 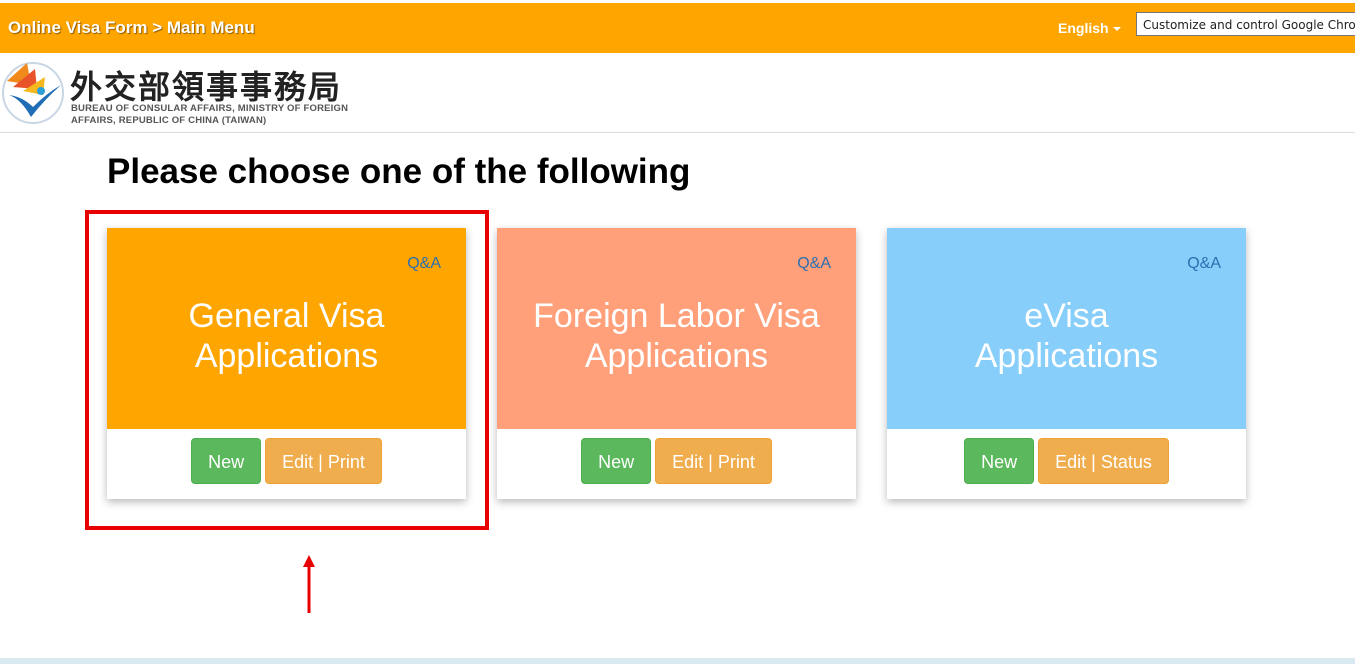 What do you see at coordinates (1116, 29) in the screenshot?
I see `caret-down-icon` at bounding box center [1116, 29].